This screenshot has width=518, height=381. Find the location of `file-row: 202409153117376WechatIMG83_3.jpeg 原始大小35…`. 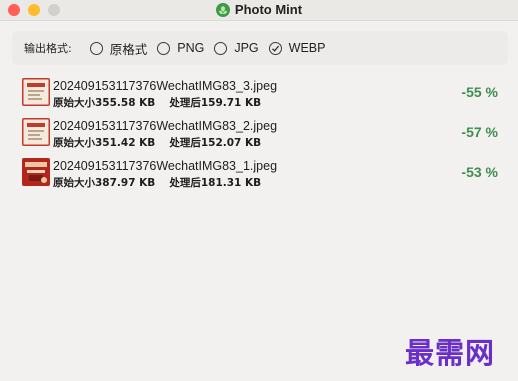

file-row: 202409153117376WechatIMG83_3.jpeg 原始大小35… is located at coordinates (260, 92).